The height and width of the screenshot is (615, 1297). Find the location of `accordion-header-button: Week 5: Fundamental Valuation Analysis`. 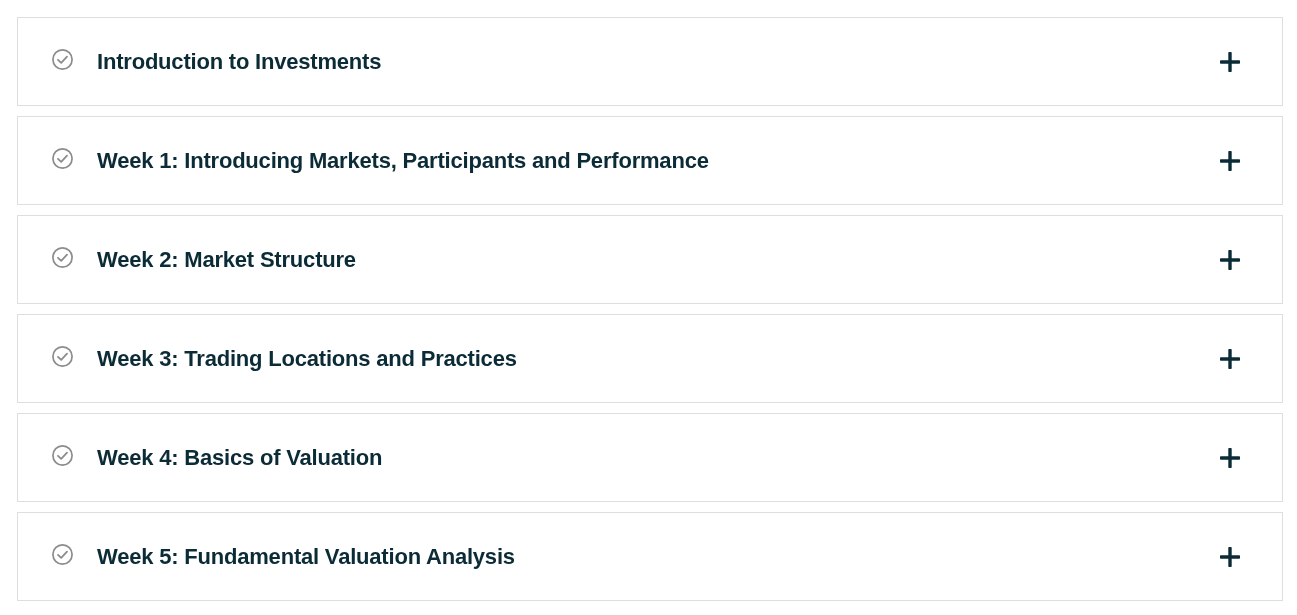

accordion-header-button: Week 5: Fundamental Valuation Analysis is located at coordinates (650, 556).